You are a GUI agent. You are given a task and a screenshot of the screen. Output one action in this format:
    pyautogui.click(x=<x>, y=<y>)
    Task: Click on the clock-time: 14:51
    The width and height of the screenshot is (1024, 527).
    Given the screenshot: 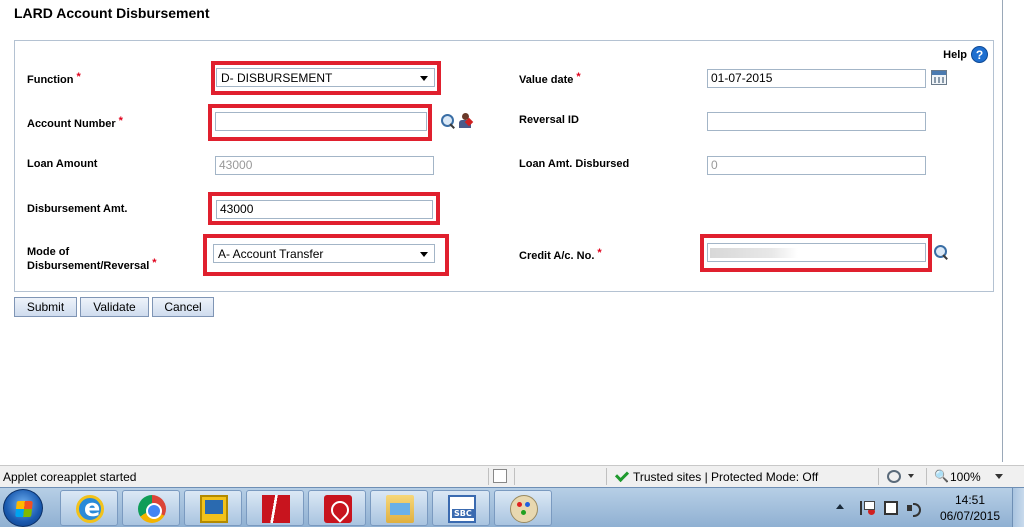 What is the action you would take?
    pyautogui.click(x=970, y=500)
    